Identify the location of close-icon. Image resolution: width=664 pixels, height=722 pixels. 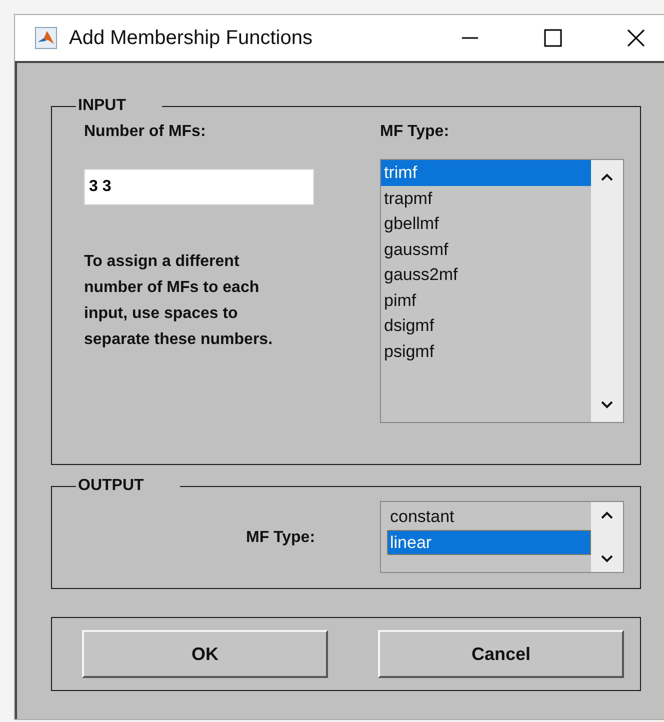
(636, 38).